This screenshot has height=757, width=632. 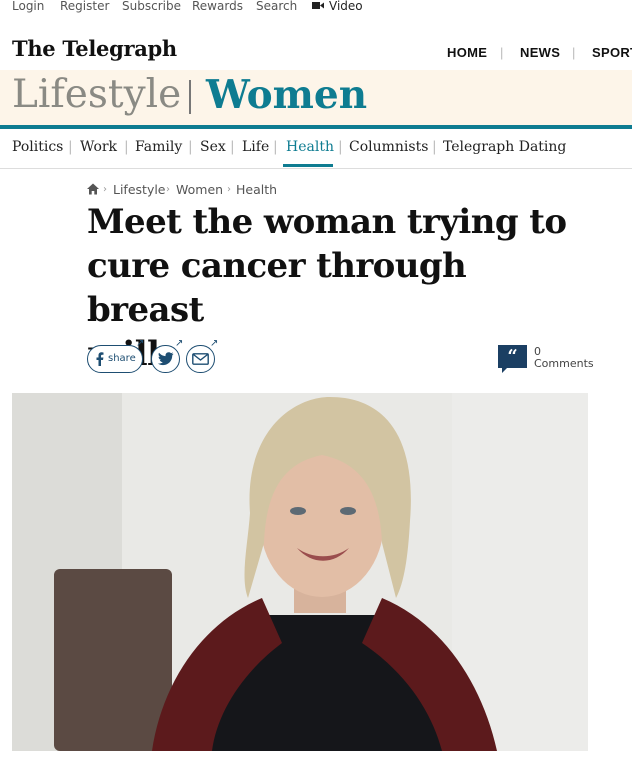 What do you see at coordinates (213, 147) in the screenshot?
I see `subnav-item-sex: Sex` at bounding box center [213, 147].